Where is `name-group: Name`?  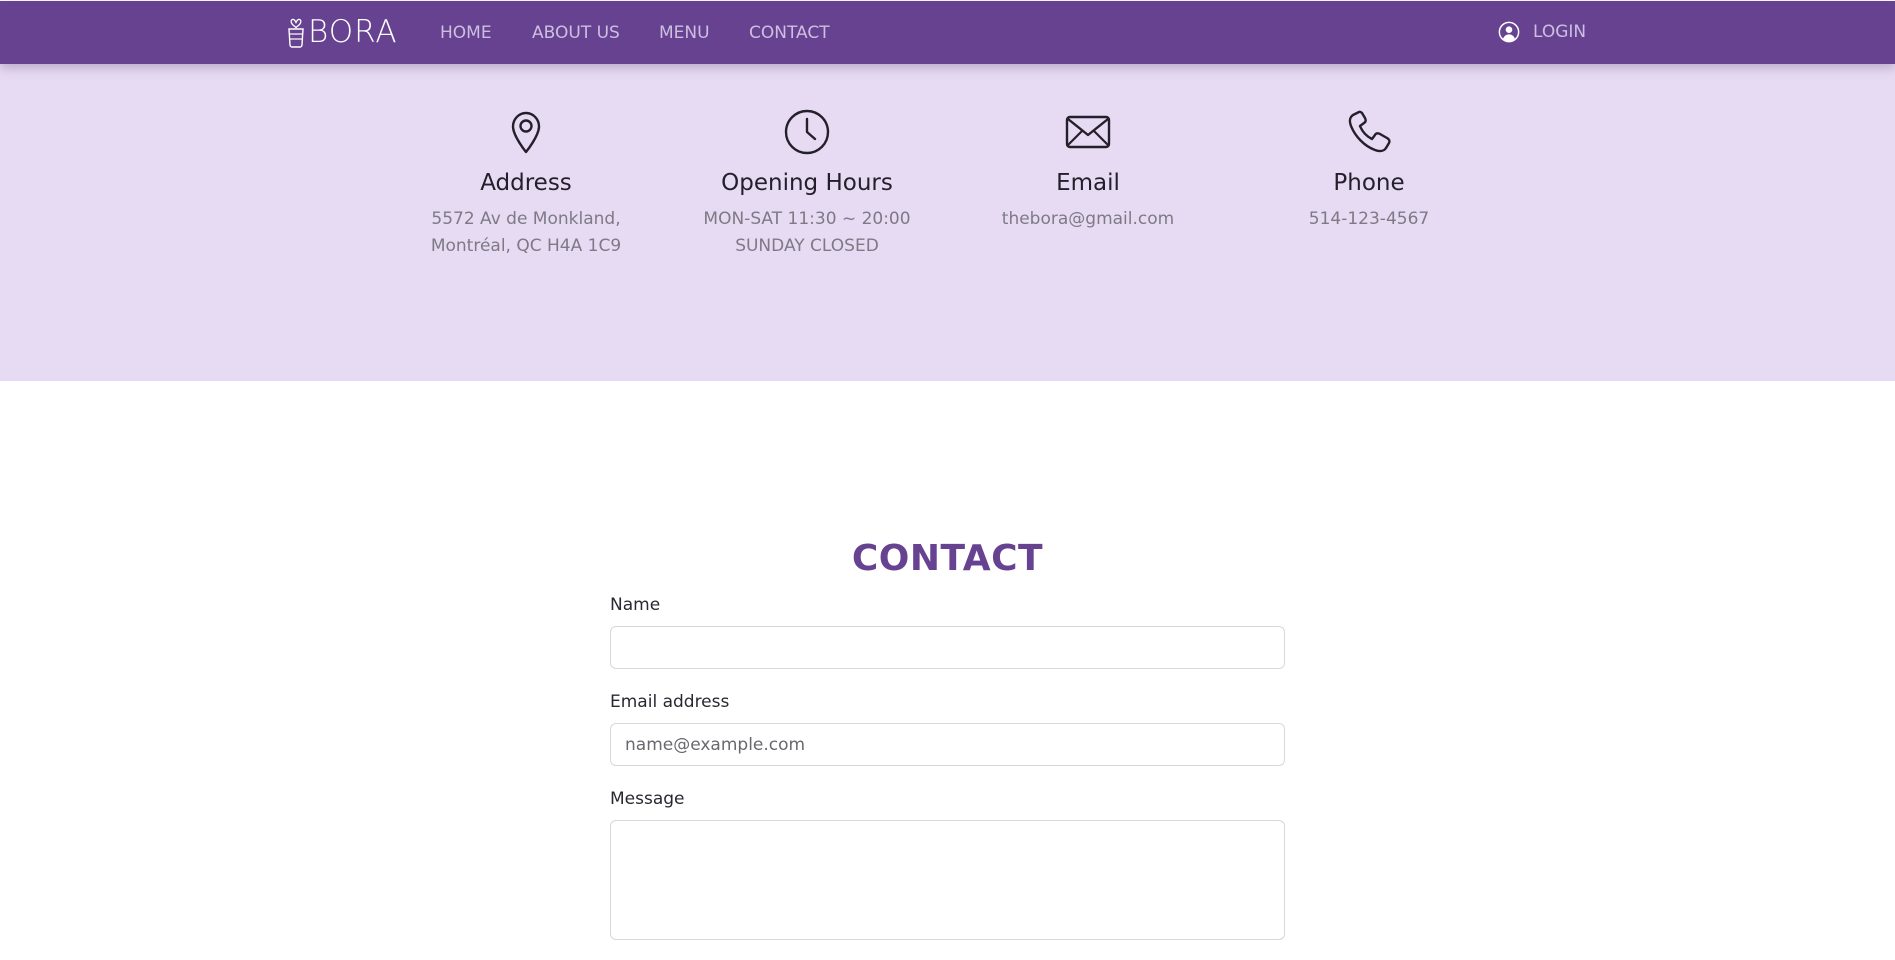 name-group: Name is located at coordinates (947, 630).